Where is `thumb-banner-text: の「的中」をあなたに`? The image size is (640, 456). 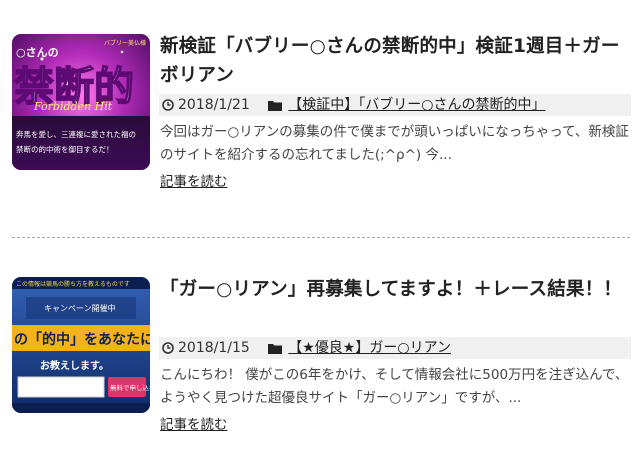 thumb-banner-text: の「的中」をあなたに is located at coordinates (82, 339).